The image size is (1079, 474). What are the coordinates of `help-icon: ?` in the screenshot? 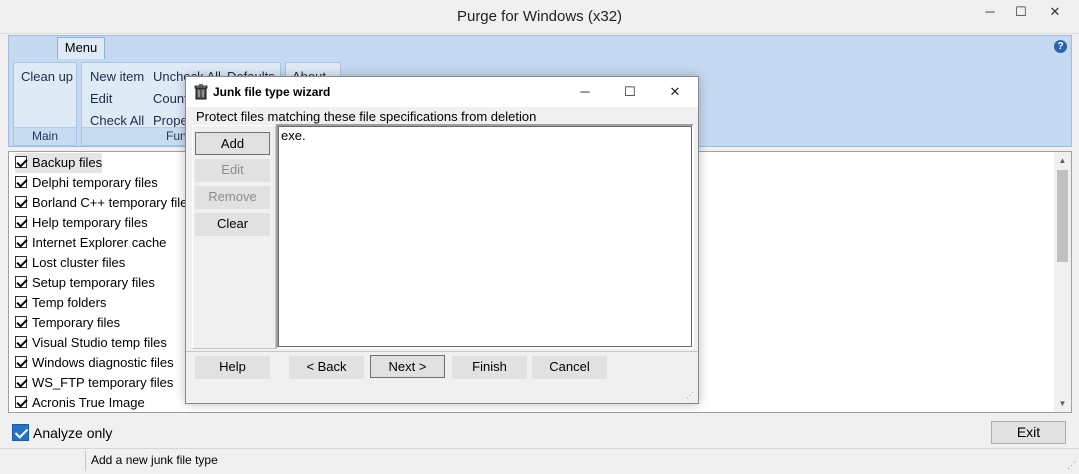 It's located at (1060, 46).